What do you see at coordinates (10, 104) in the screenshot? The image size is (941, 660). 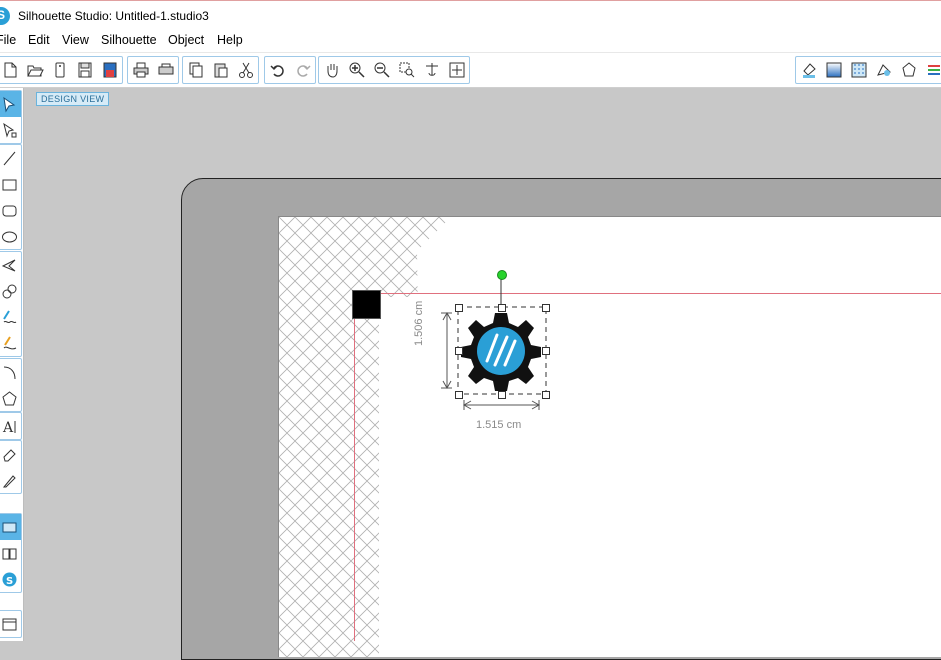 I see `select-icon` at bounding box center [10, 104].